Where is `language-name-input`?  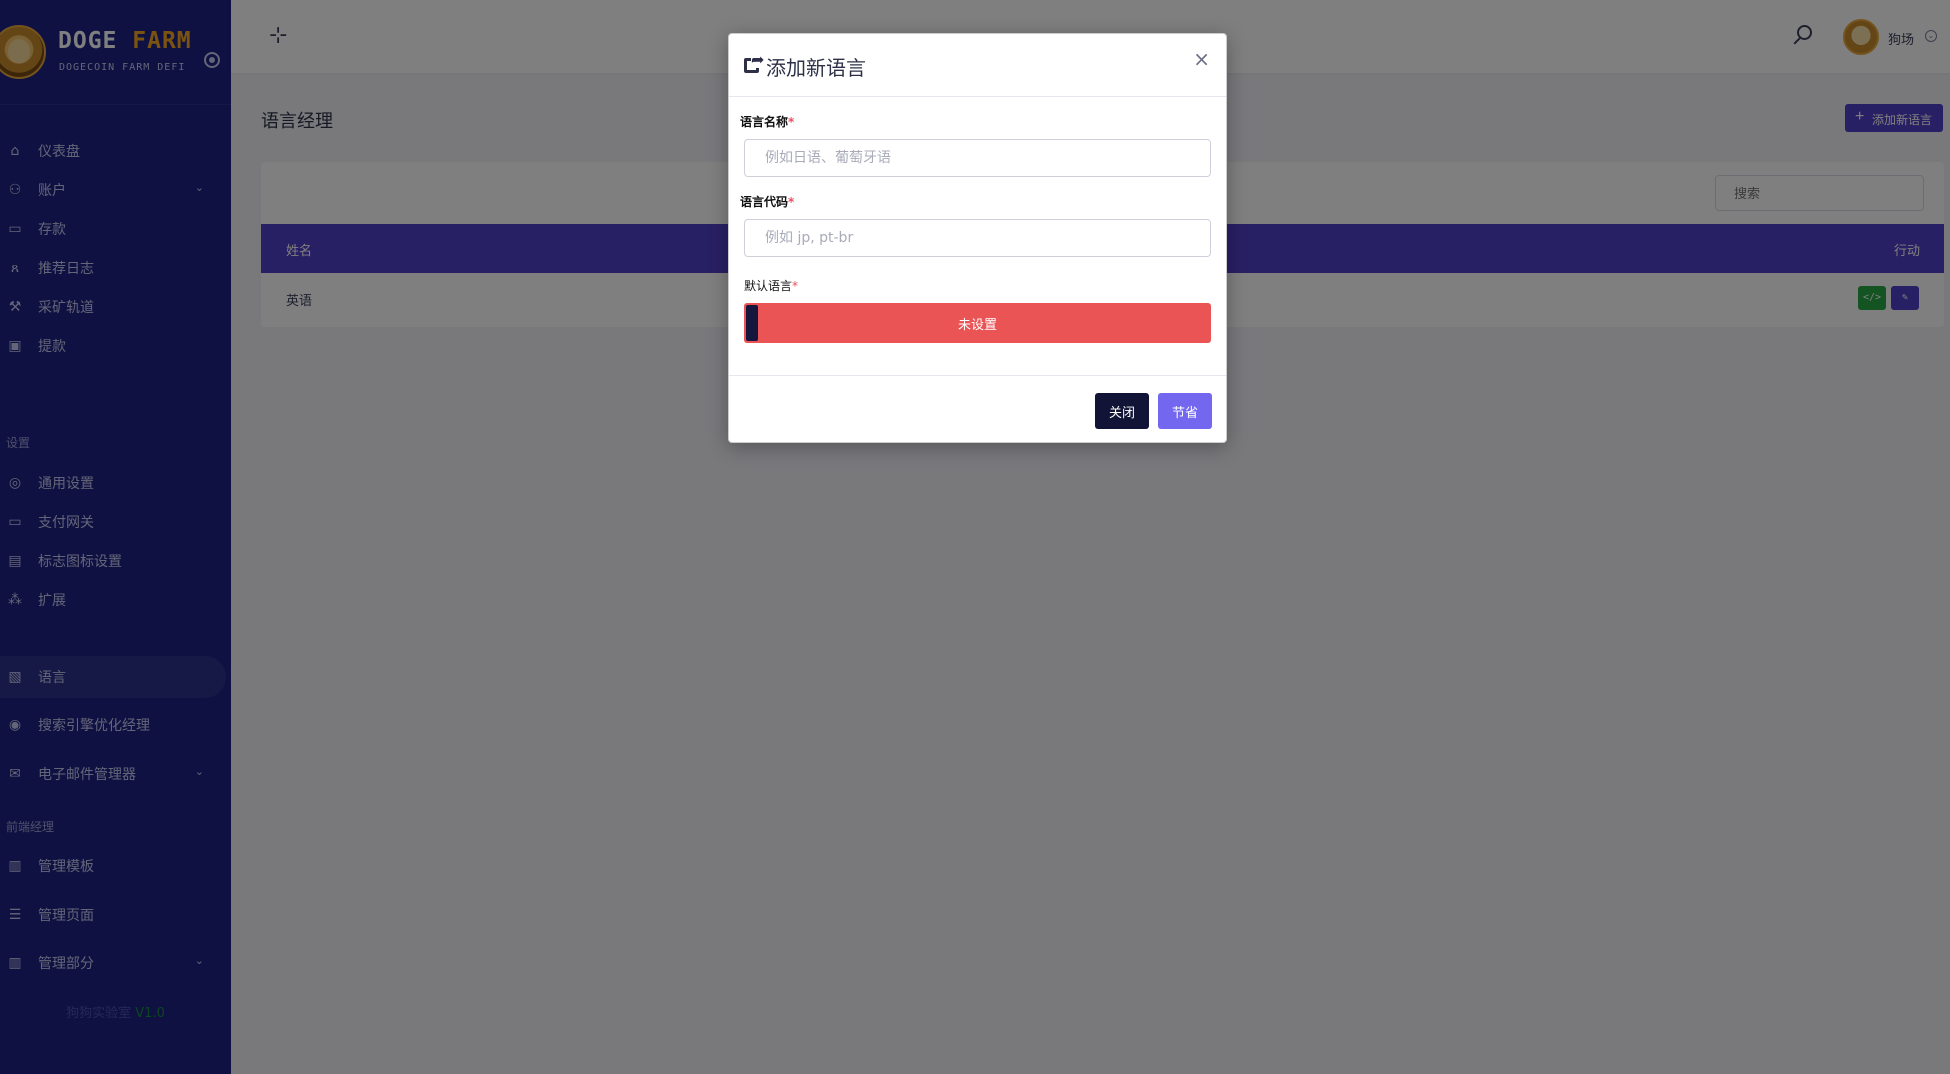
language-name-input is located at coordinates (977, 158).